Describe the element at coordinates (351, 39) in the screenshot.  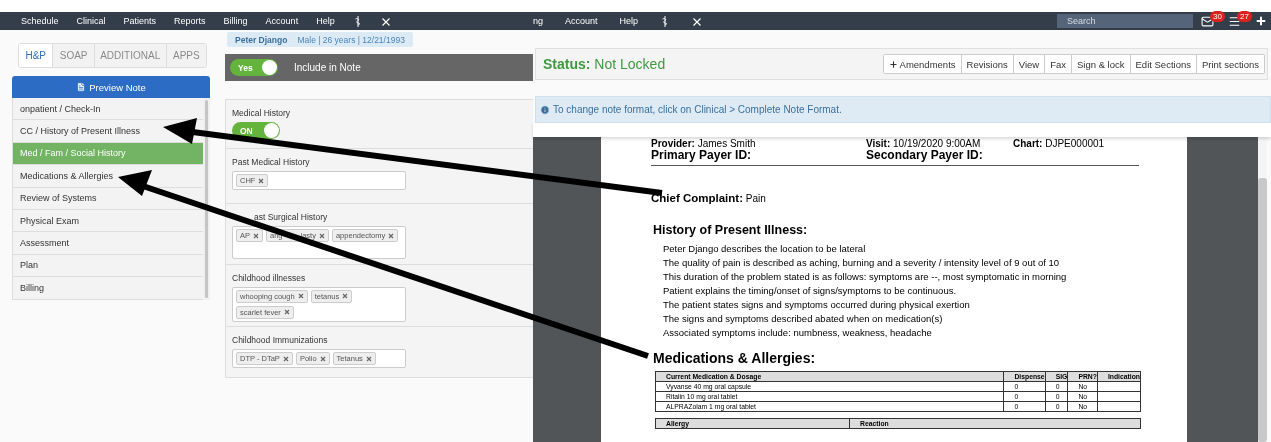
I see `patient-details: Male | 26 years | 12/21/1993` at that location.